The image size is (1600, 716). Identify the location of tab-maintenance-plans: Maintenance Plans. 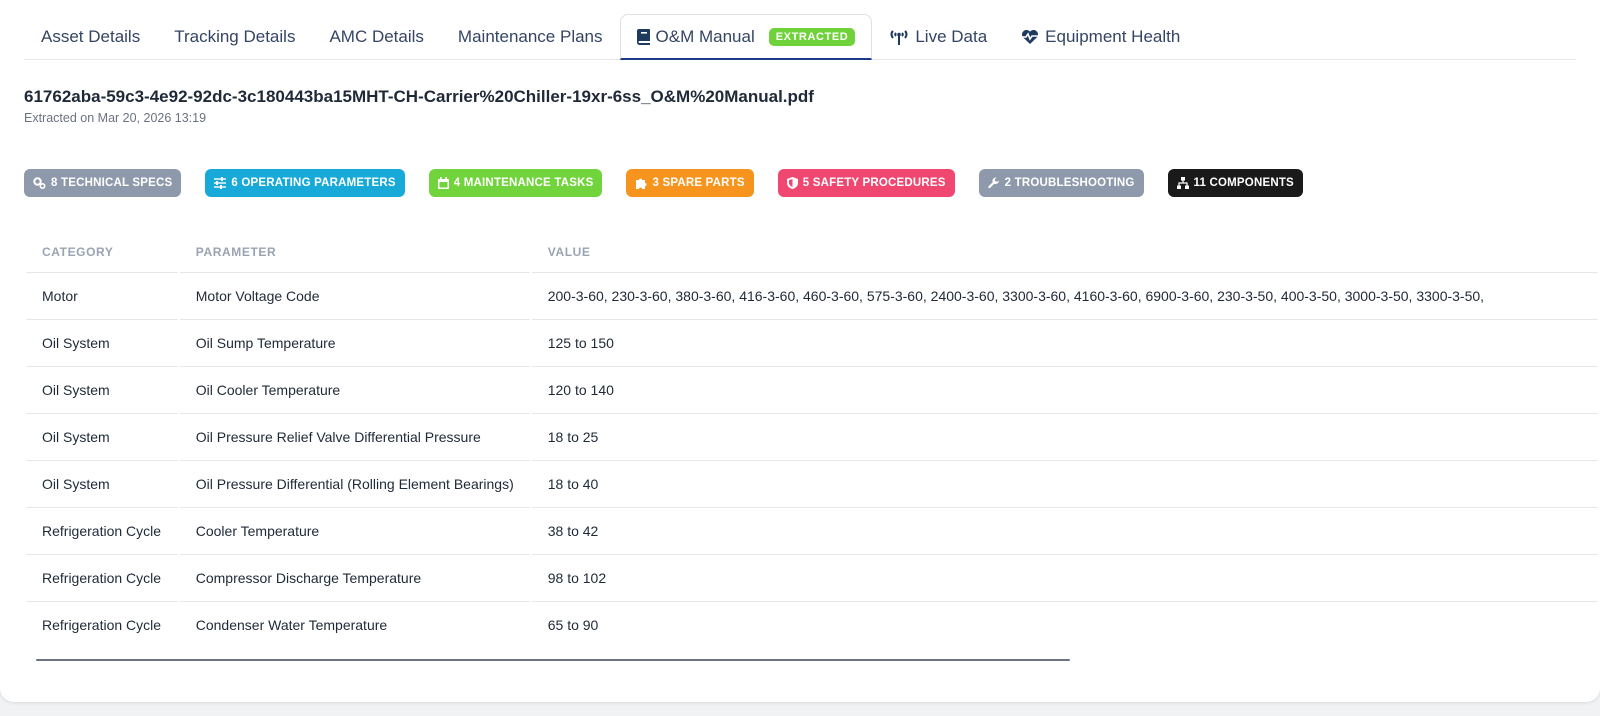
(530, 36).